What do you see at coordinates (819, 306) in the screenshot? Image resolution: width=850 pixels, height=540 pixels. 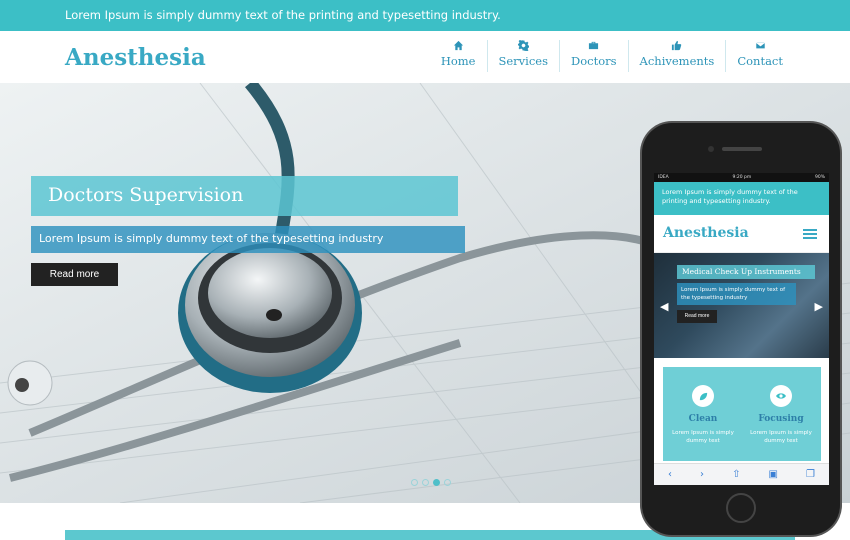 I see `chevron-right-icon: ▶` at bounding box center [819, 306].